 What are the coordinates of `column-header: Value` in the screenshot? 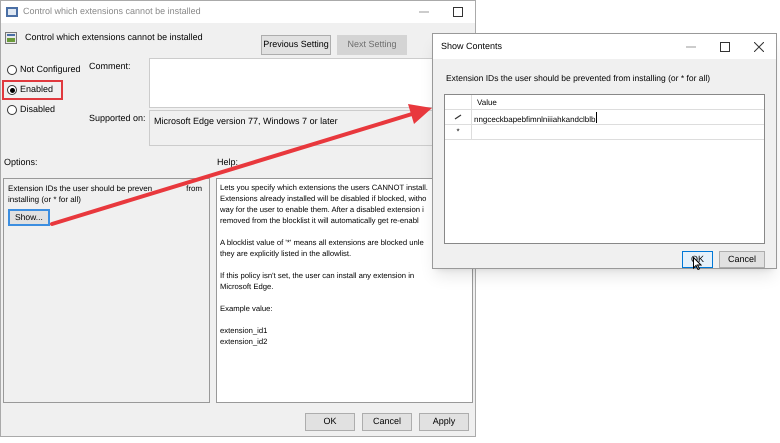 It's located at (486, 102).